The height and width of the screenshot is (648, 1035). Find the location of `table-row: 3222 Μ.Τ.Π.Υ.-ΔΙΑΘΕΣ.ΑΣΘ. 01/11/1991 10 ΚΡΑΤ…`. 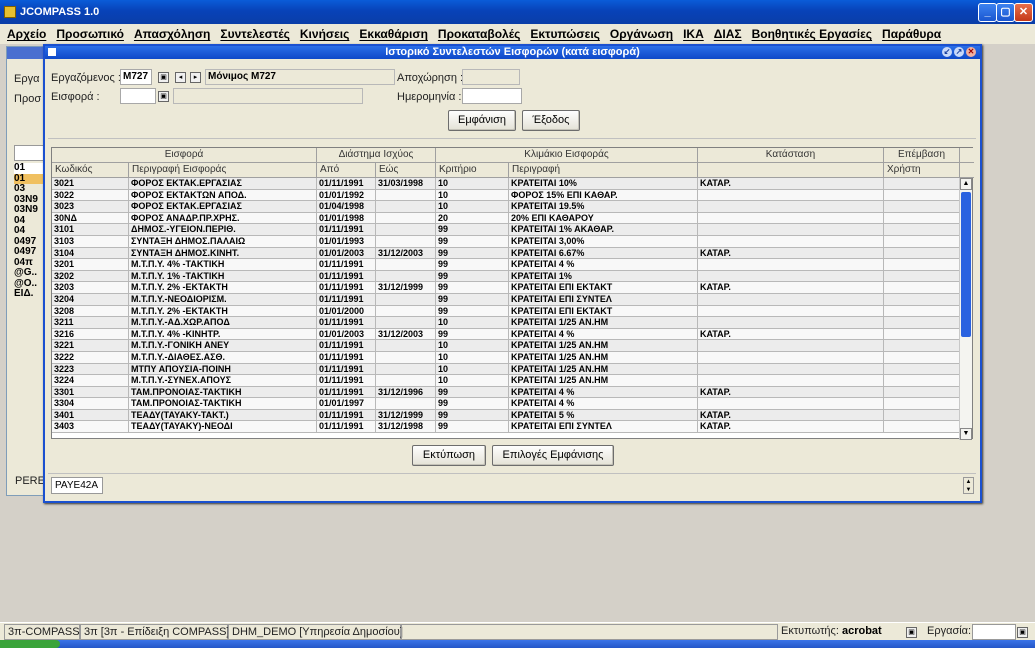

table-row: 3222 Μ.Τ.Π.Υ.-ΔΙΑΘΕΣ.ΑΣΘ. 01/11/1991 10 ΚΡΑΤ… is located at coordinates (506, 357).